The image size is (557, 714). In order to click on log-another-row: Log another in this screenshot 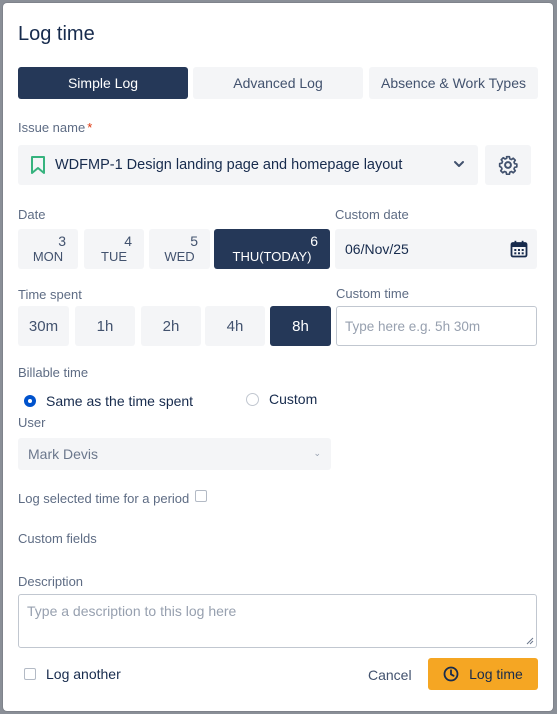, I will do `click(72, 674)`.